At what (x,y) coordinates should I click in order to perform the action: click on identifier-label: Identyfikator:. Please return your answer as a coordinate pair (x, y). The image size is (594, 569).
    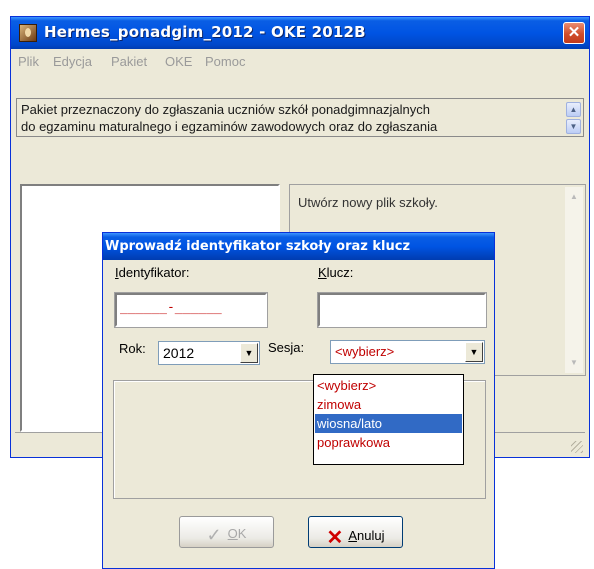
    Looking at the image, I should click on (152, 272).